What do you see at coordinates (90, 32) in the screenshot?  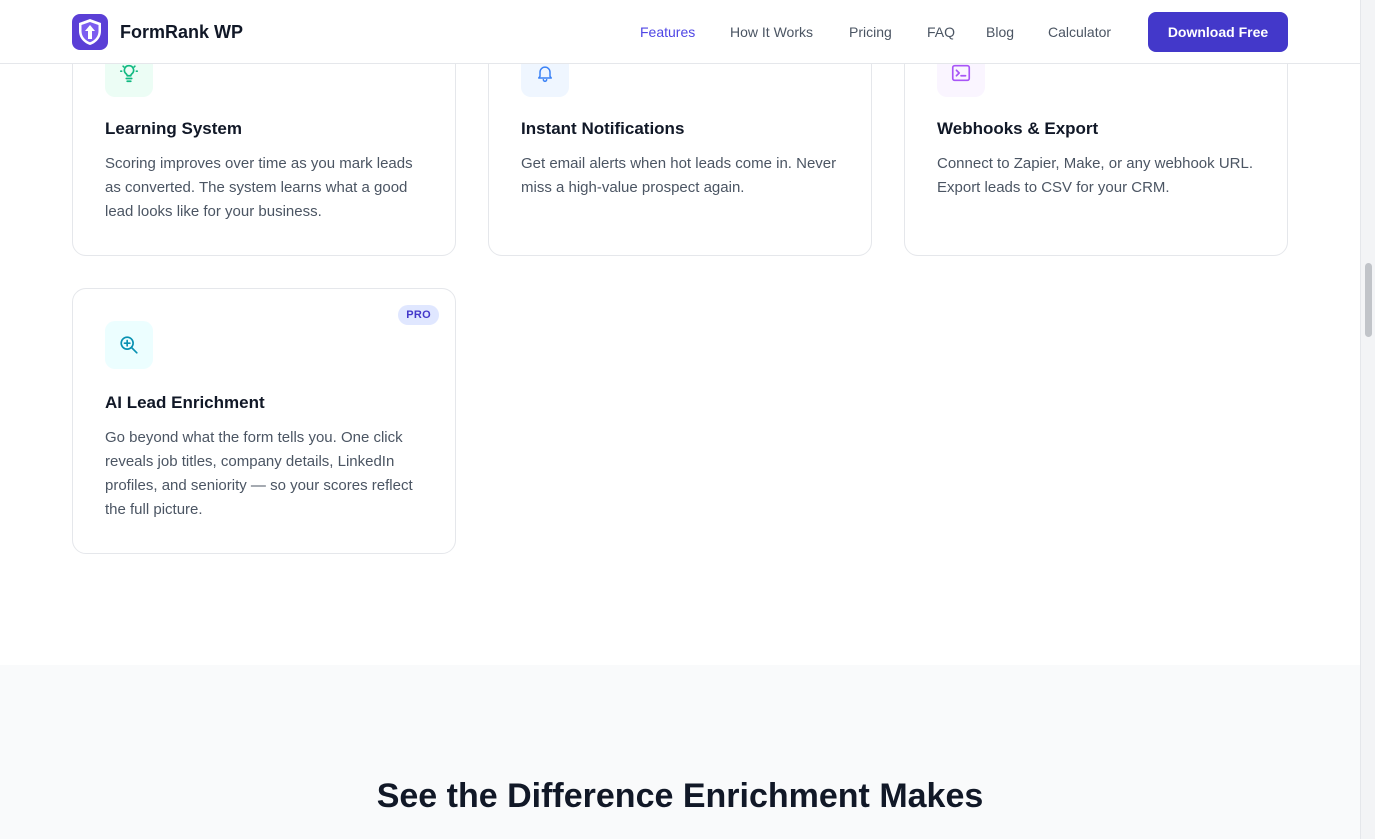 I see `shield-logo-icon` at bounding box center [90, 32].